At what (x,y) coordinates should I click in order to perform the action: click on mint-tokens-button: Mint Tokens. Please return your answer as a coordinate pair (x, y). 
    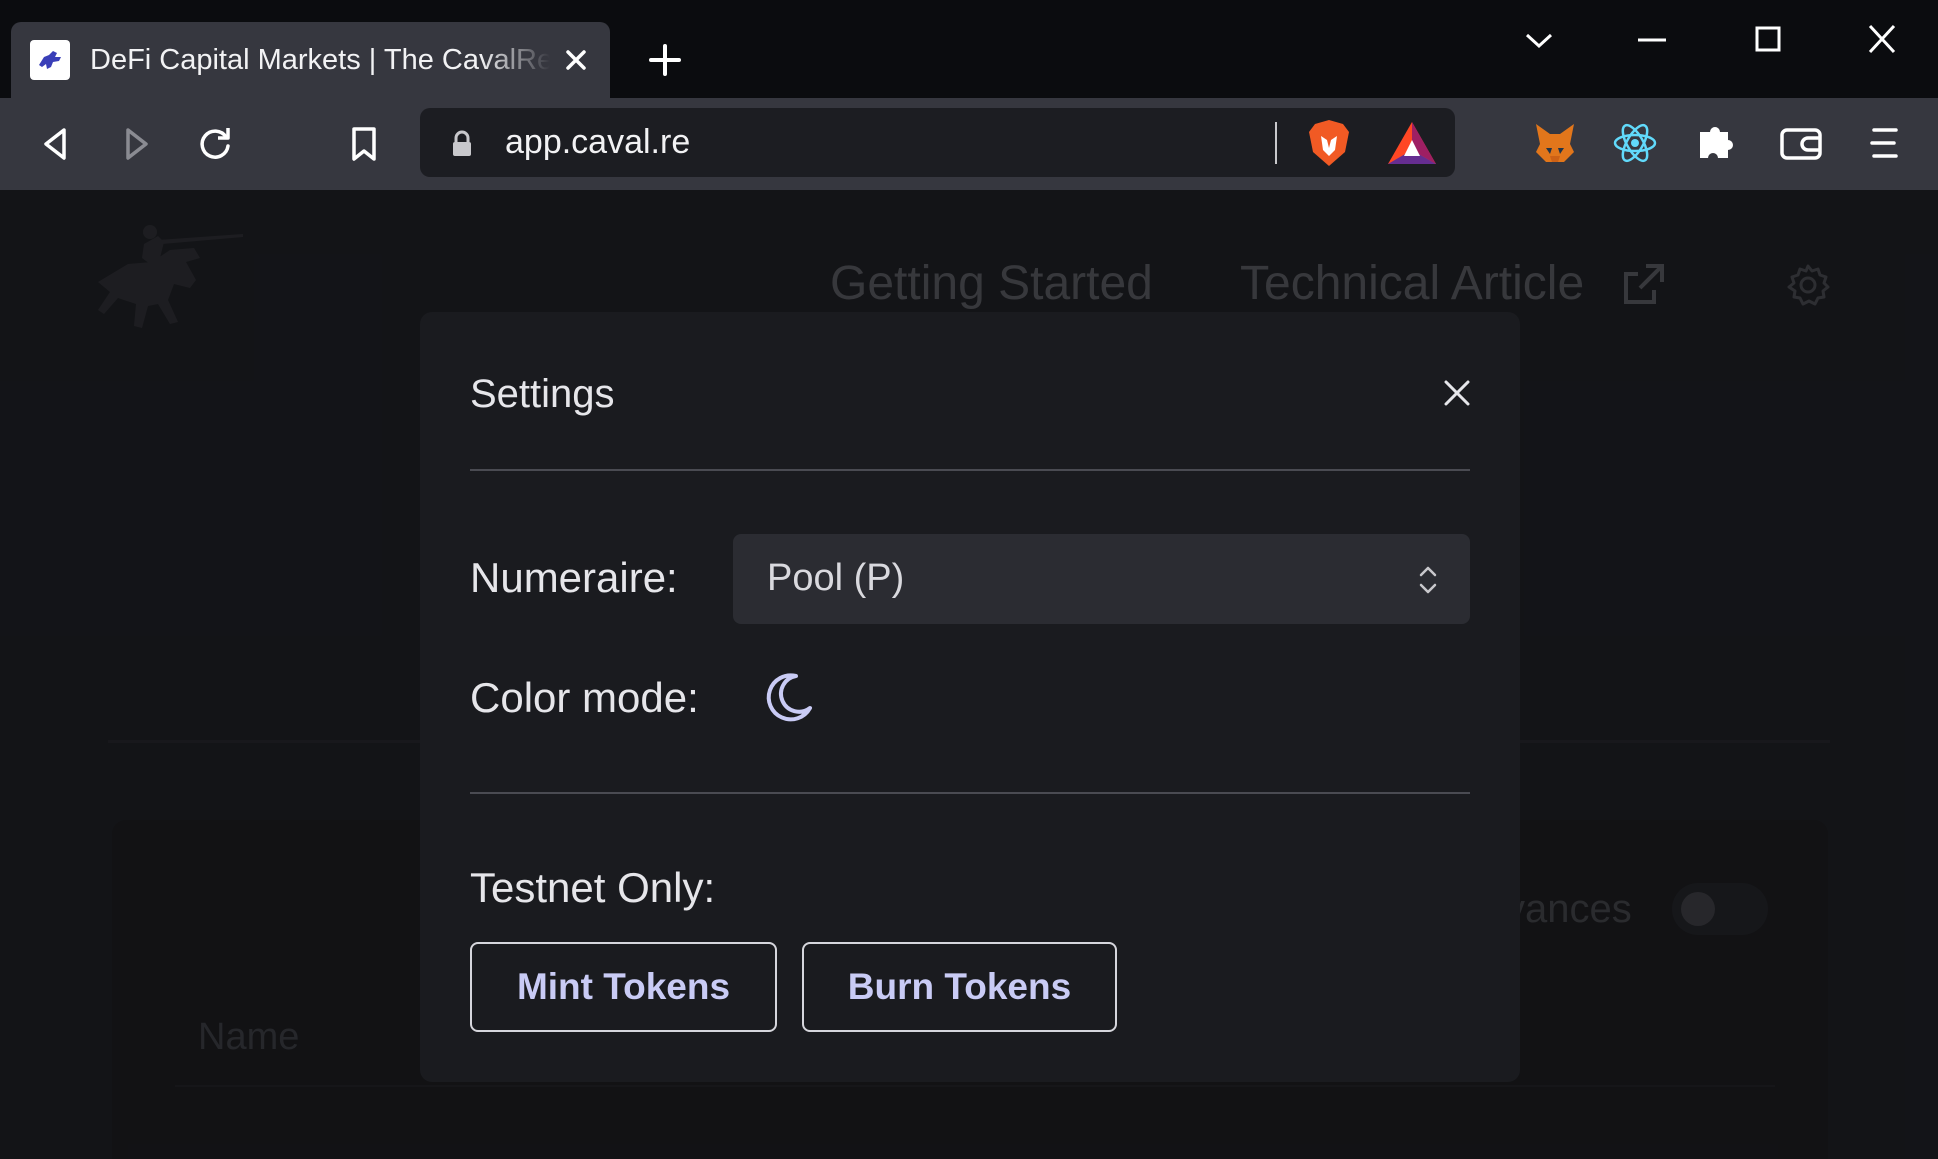
    Looking at the image, I should click on (623, 987).